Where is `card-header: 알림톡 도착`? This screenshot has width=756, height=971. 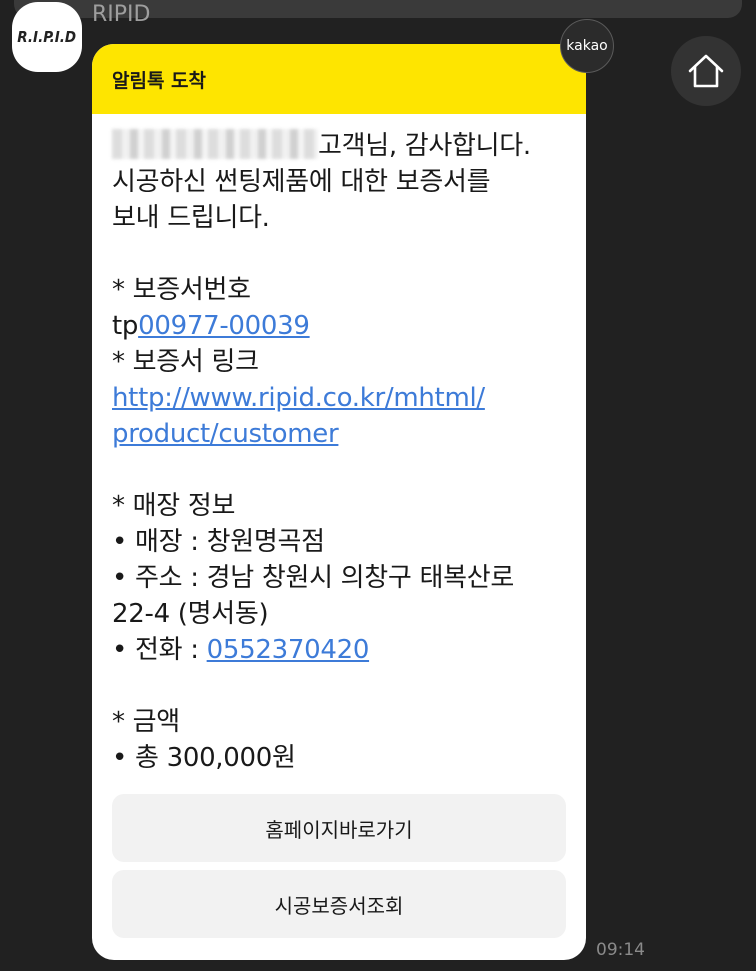
card-header: 알림톡 도착 is located at coordinates (339, 79).